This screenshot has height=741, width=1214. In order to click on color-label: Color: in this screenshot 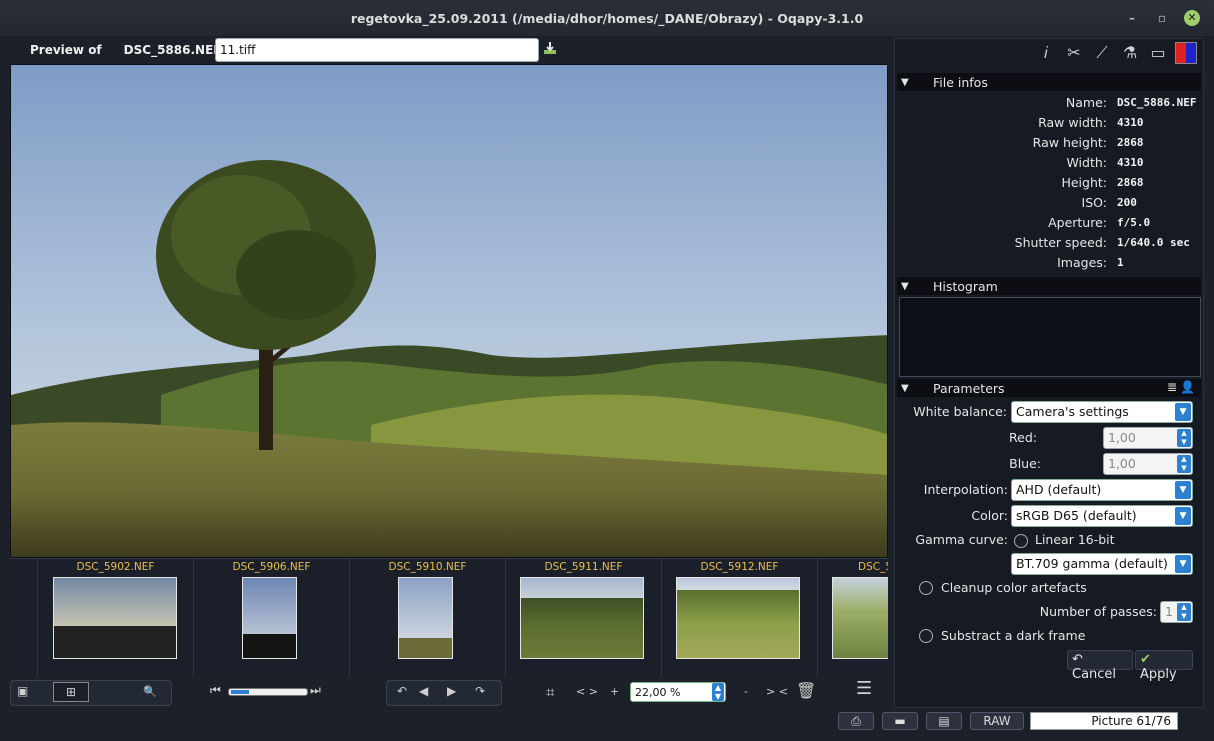, I will do `click(989, 515)`.